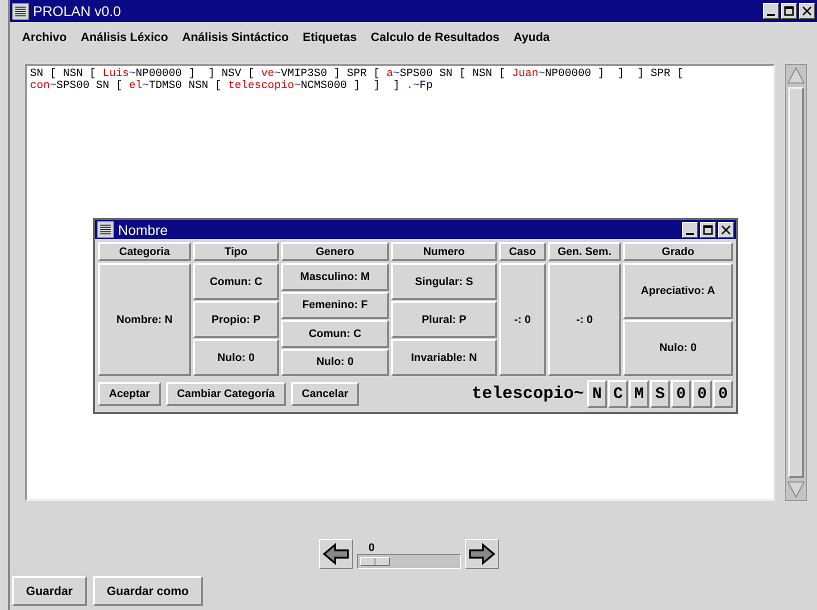  I want to click on option-button: Masculino: M, so click(335, 276).